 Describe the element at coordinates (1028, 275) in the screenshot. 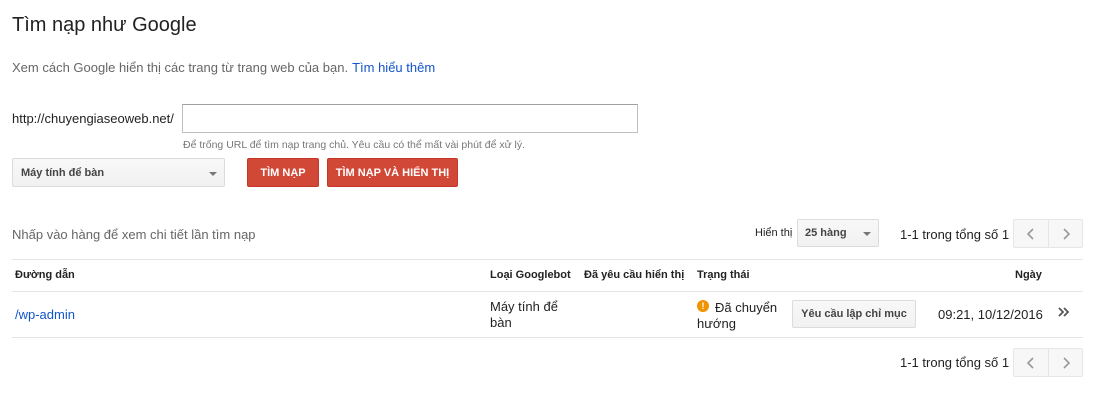

I see `header-date: Ngày` at that location.